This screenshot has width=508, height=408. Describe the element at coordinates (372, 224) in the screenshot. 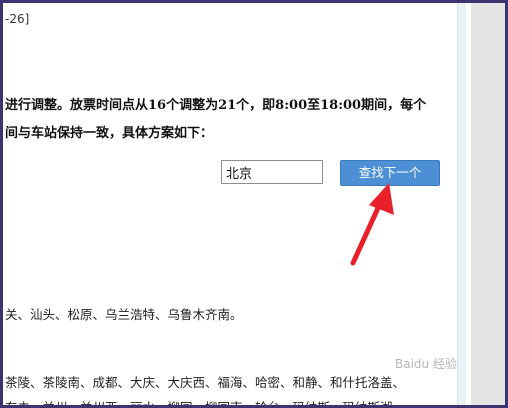

I see `red-arrow-icon` at that location.